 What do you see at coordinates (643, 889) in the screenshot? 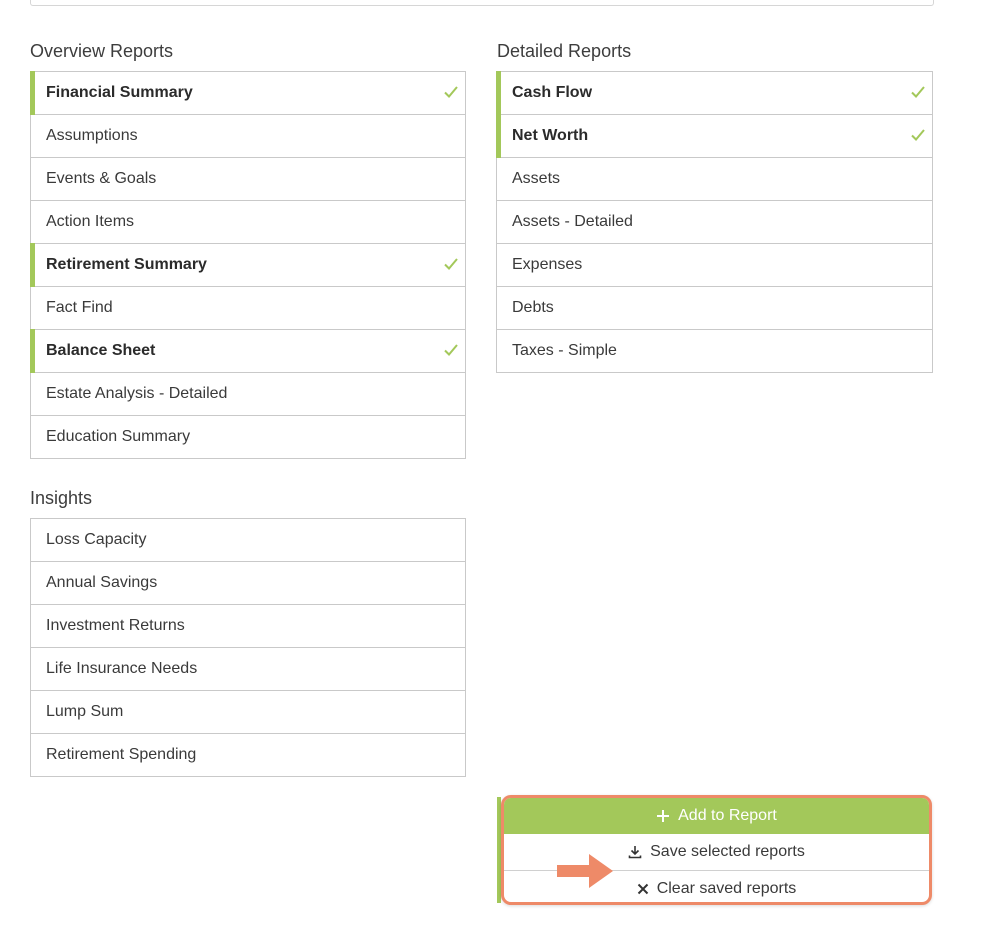
I see `close-icon` at bounding box center [643, 889].